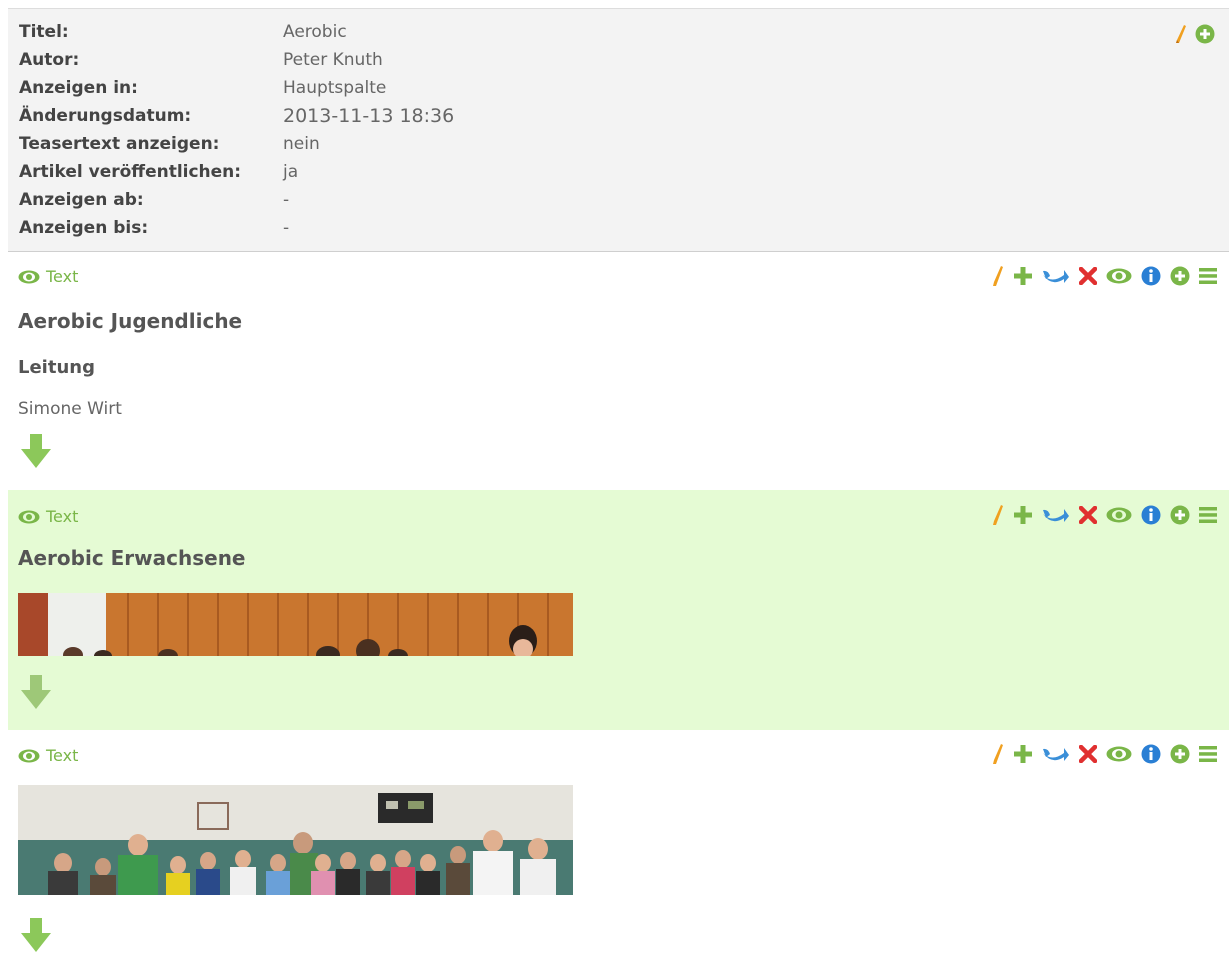 Image resolution: width=1231 pixels, height=963 pixels. Describe the element at coordinates (315, 32) in the screenshot. I see `meta-value: Aerobic` at that location.